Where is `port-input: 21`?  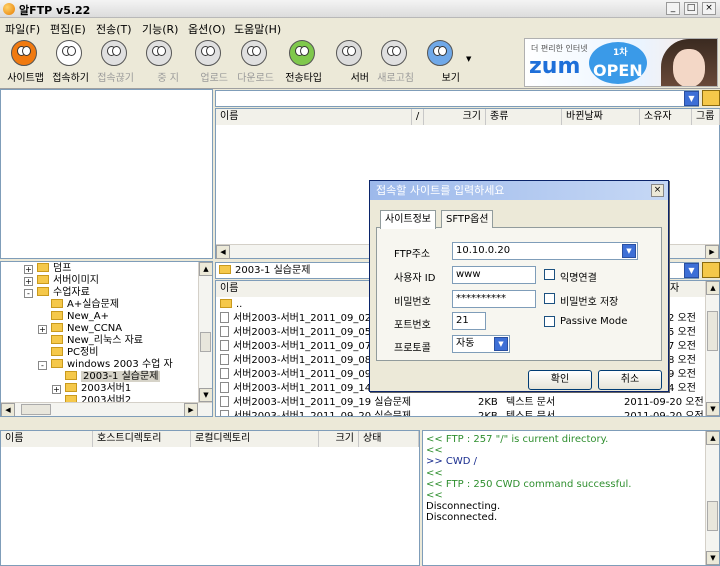
port-input: 21 is located at coordinates (469, 321).